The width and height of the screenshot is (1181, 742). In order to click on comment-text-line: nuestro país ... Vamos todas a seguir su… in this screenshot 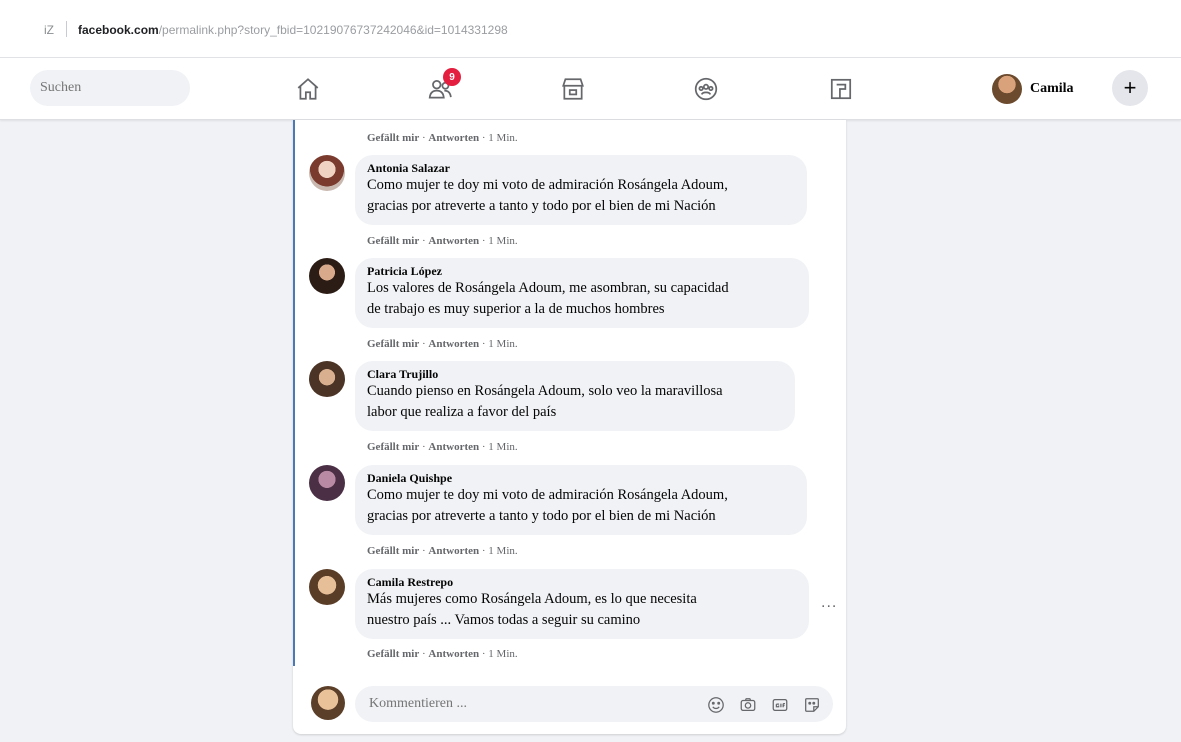, I will do `click(504, 620)`.